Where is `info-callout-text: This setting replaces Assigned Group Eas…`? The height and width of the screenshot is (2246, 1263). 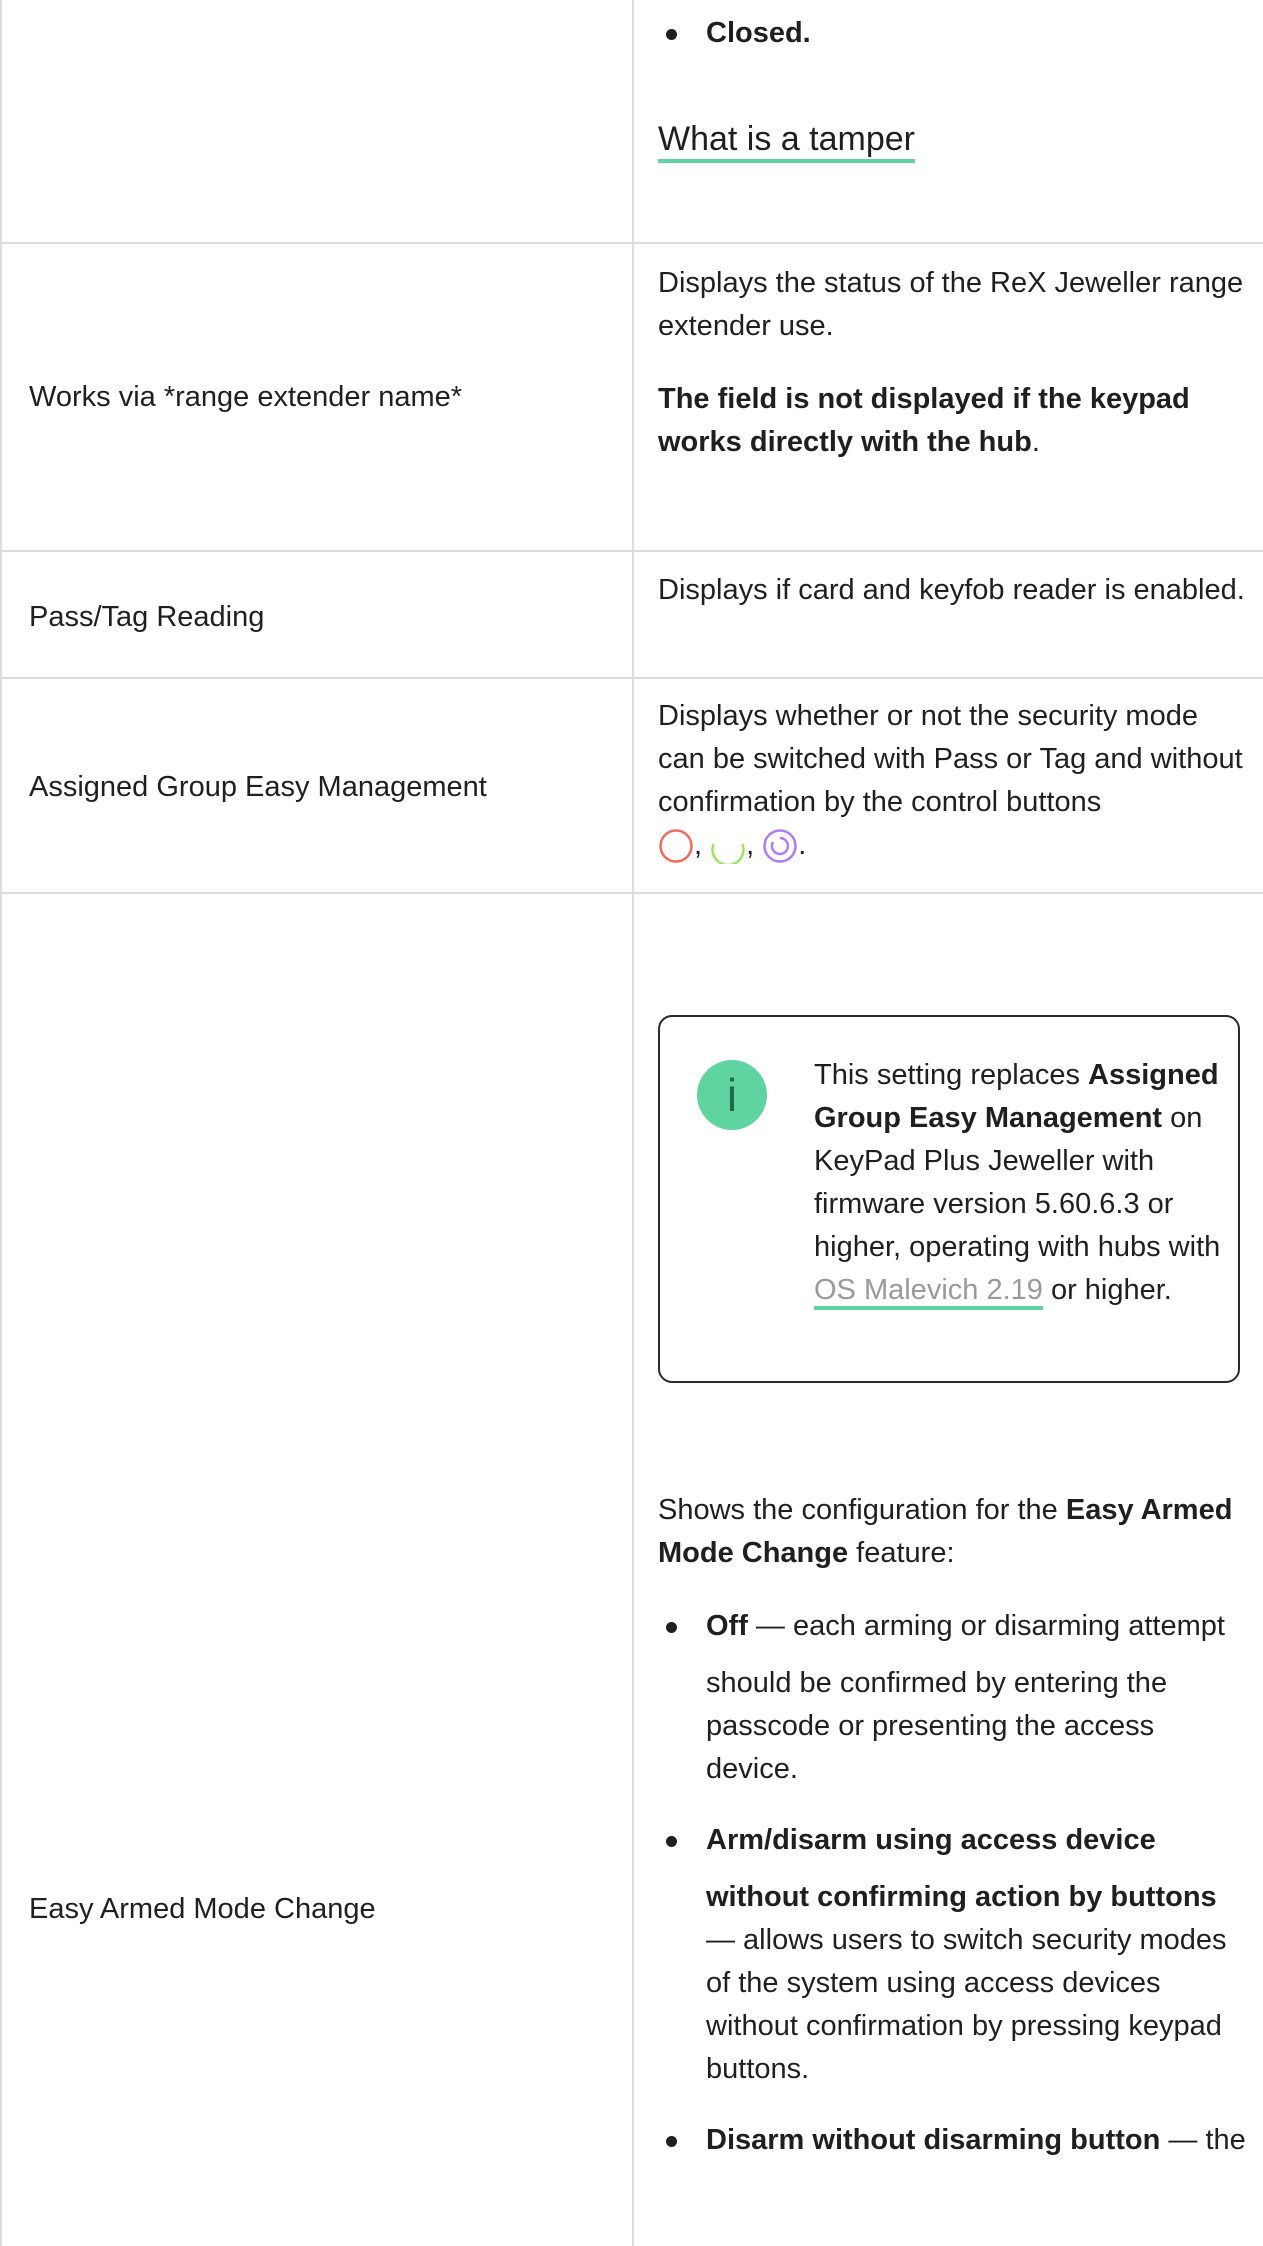
info-callout-text: This setting replaces Assigned Group Eas… is located at coordinates (1019, 1183).